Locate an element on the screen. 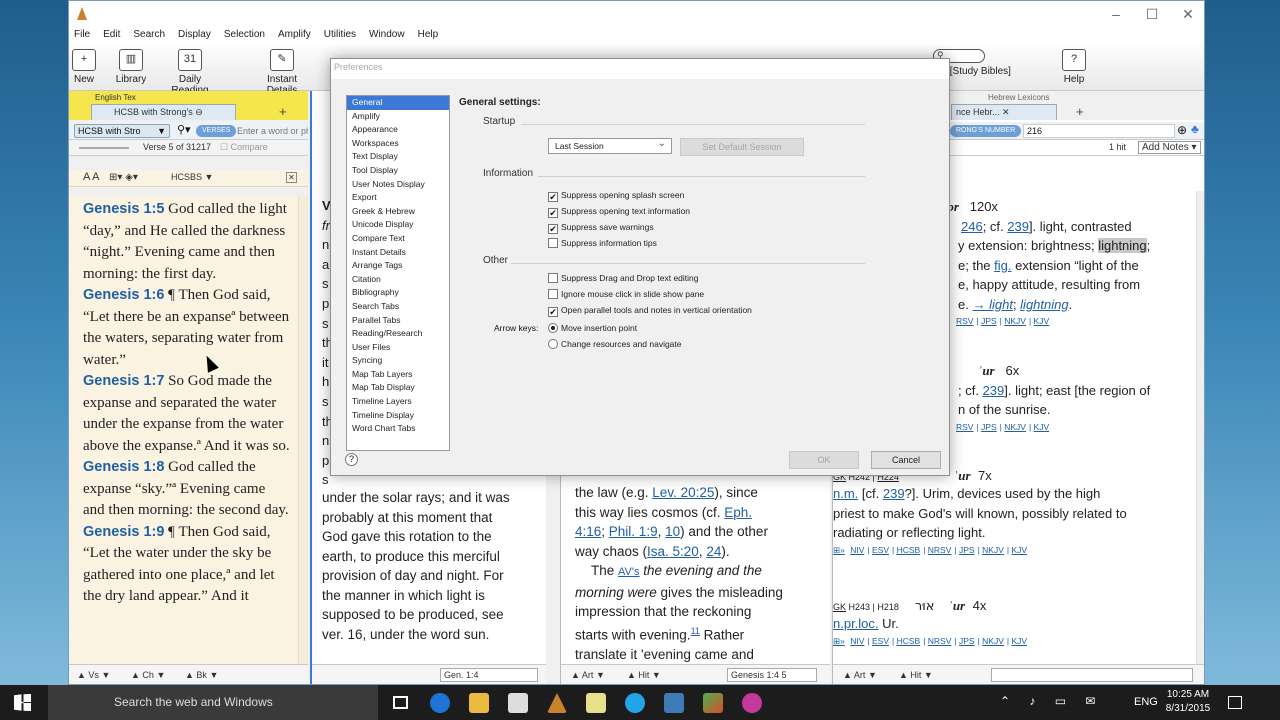  pos-link: n.m. is located at coordinates (845, 493).